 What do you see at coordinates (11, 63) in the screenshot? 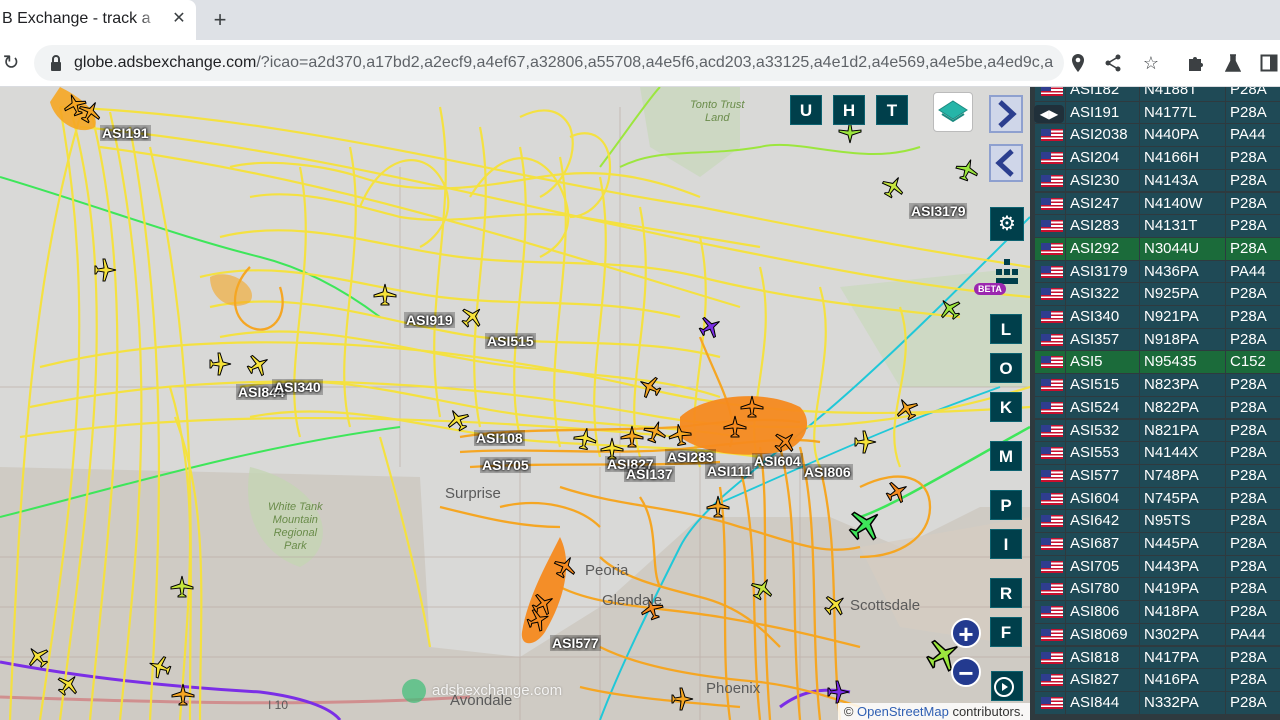
I see `reload-icon: ↻` at bounding box center [11, 63].